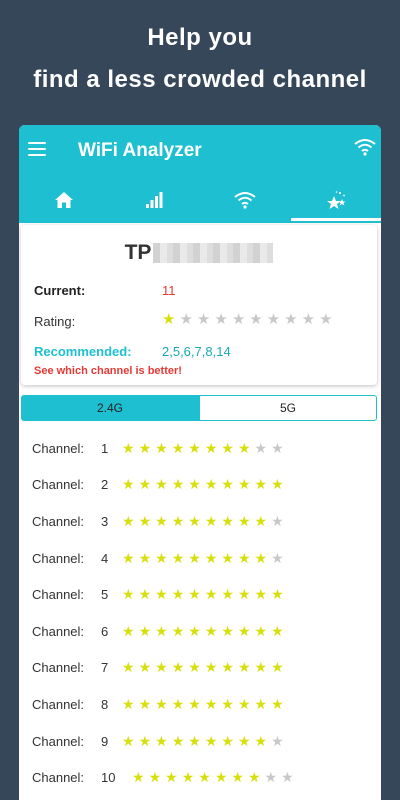  Describe the element at coordinates (37, 149) in the screenshot. I see `hamburger-menu-icon` at that location.